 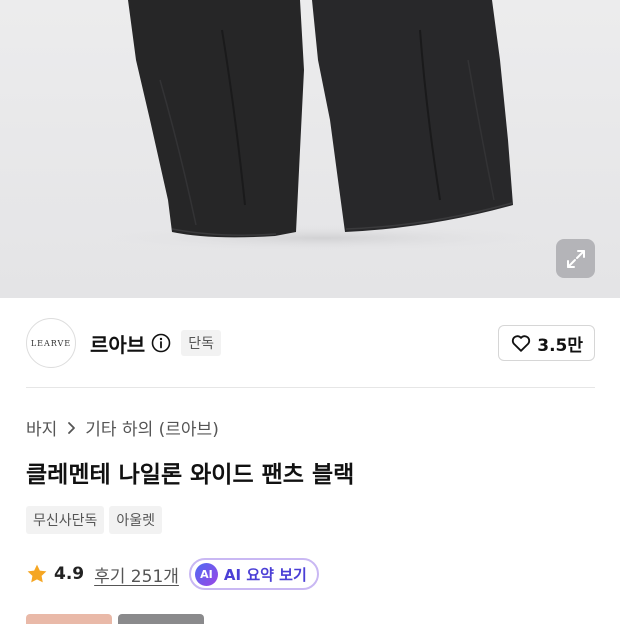 I want to click on expand-image-button, so click(x=575, y=258).